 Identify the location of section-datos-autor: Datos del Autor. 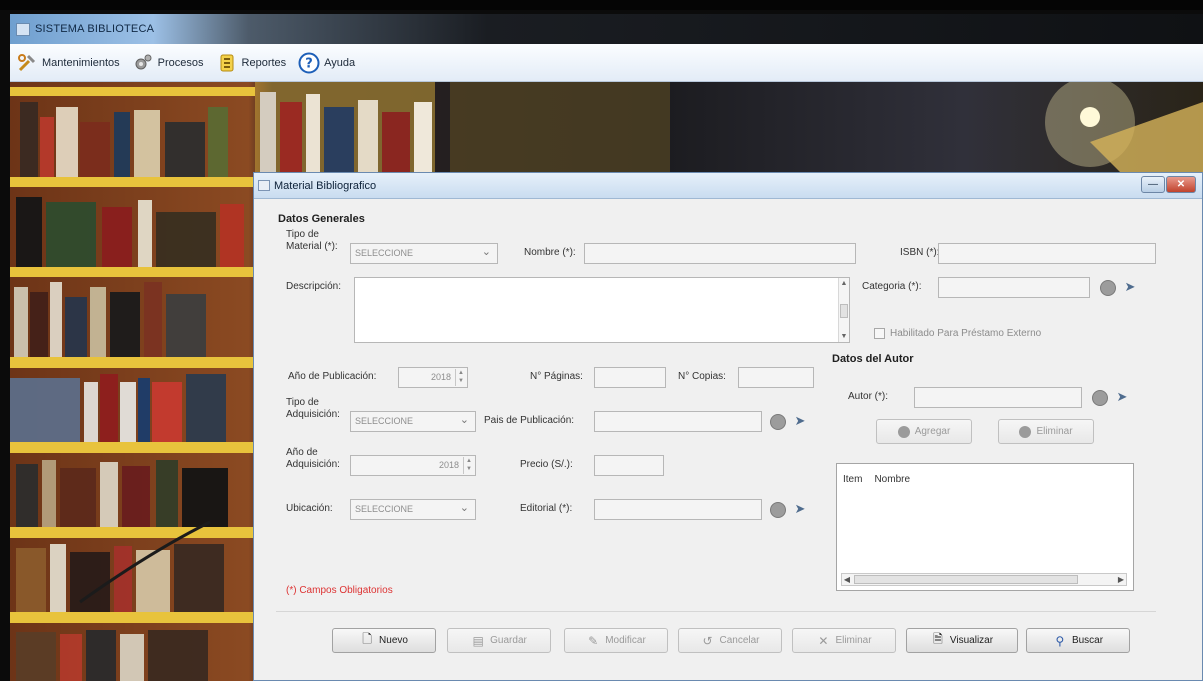
(873, 359).